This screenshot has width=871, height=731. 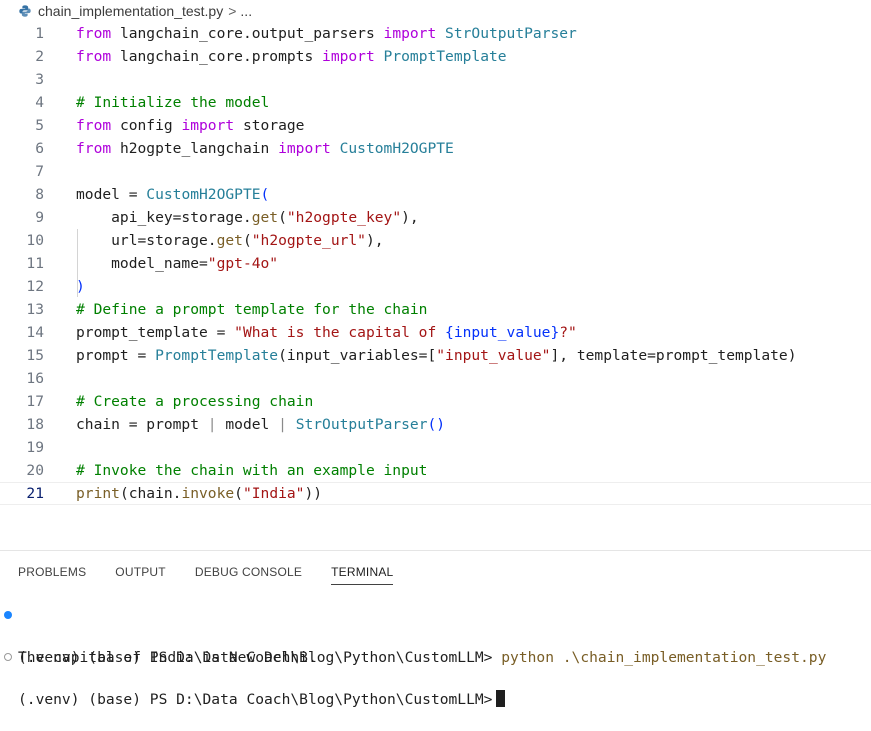 I want to click on code-text: model = CustomH2OGPTE(, so click(x=172, y=194).